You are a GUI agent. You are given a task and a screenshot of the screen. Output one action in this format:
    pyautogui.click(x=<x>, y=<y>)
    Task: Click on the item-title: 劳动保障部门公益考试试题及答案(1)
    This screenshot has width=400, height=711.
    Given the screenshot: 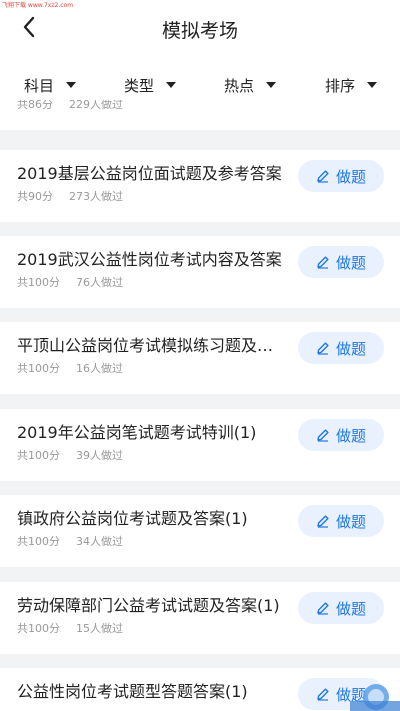 What is the action you would take?
    pyautogui.click(x=148, y=605)
    